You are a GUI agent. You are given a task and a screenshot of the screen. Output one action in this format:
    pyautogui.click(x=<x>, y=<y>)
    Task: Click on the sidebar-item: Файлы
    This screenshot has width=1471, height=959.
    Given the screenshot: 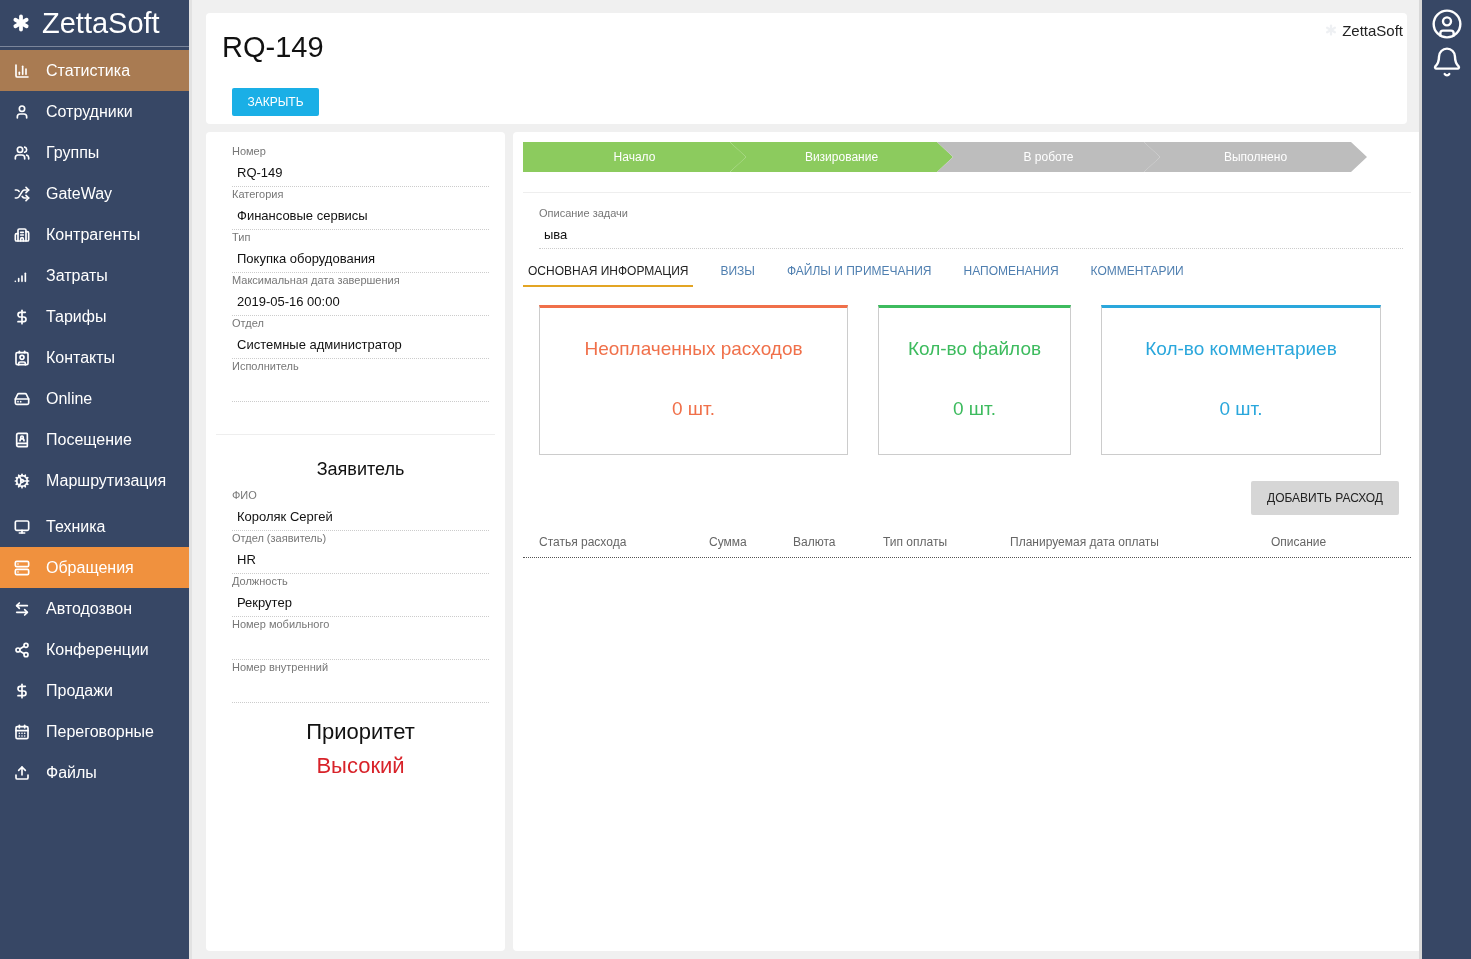 What is the action you would take?
    pyautogui.click(x=94, y=772)
    